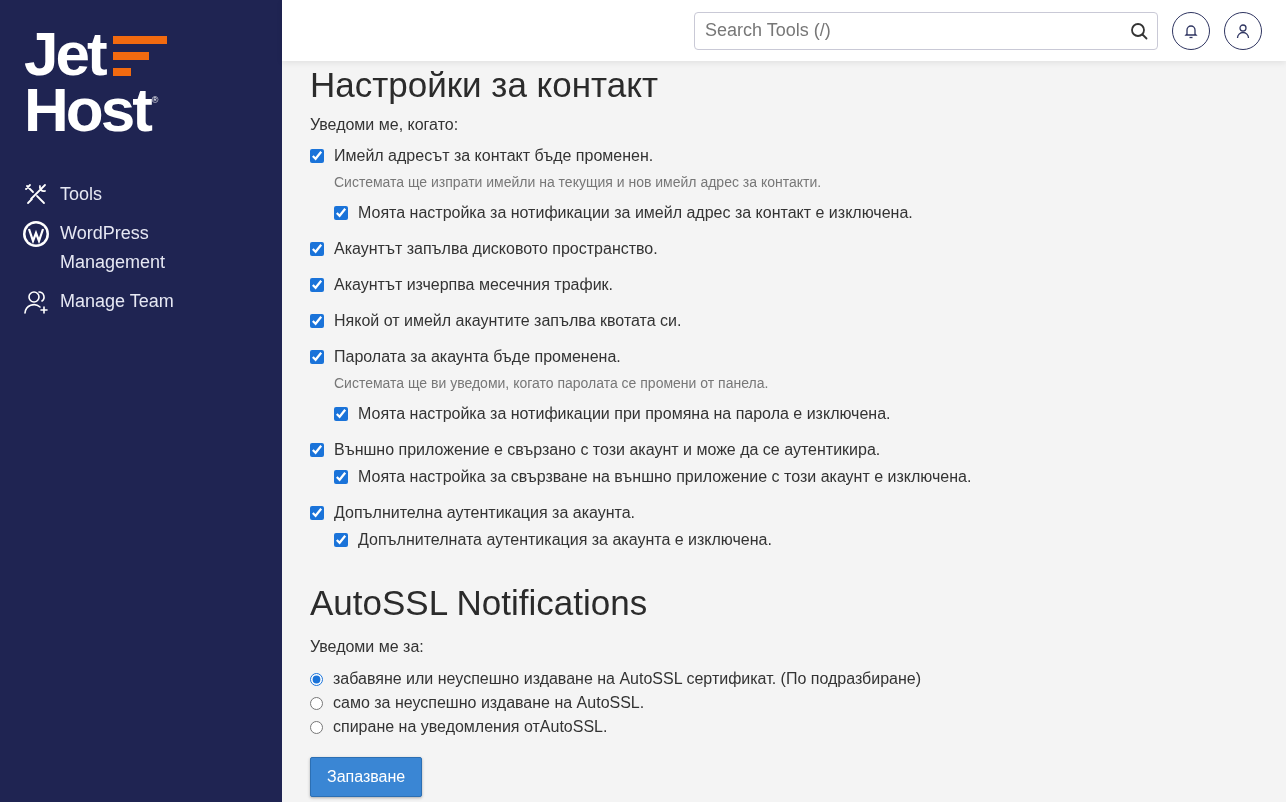 The image size is (1286, 802). What do you see at coordinates (508, 321) in the screenshot?
I see `option-label: Някой от имейл акаунтите запълва квотата си.` at bounding box center [508, 321].